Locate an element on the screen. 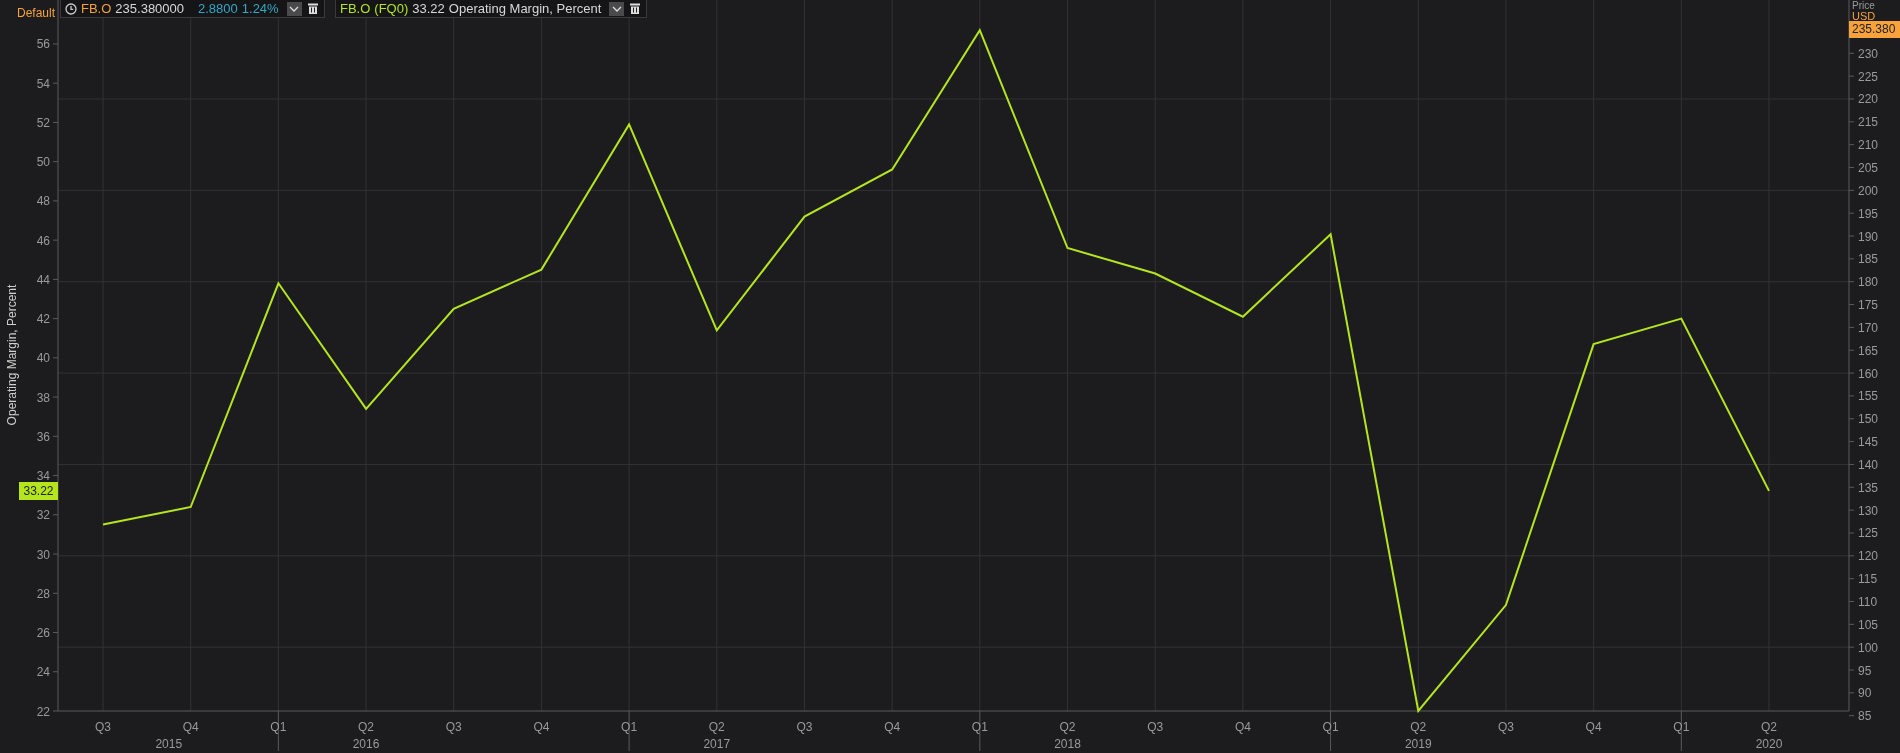 Image resolution: width=1900 pixels, height=753 pixels. legend-series-name: Operating Margin, Percent is located at coordinates (525, 8).